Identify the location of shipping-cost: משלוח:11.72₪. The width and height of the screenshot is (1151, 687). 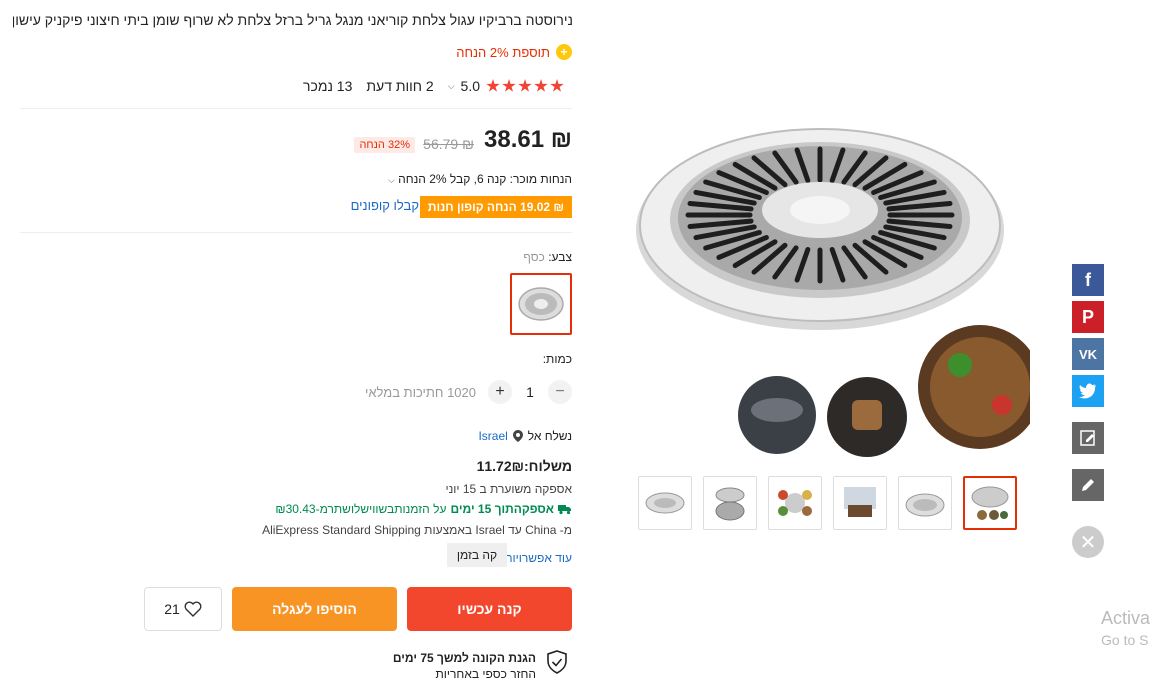
(524, 466).